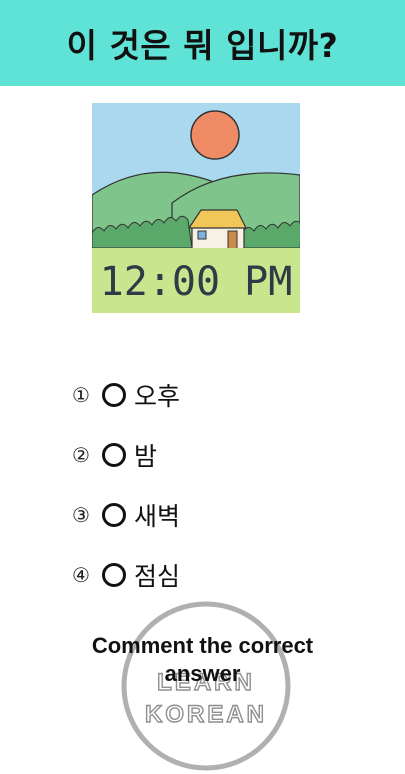 The width and height of the screenshot is (405, 774). I want to click on option-2: ② 밤, so click(222, 455).